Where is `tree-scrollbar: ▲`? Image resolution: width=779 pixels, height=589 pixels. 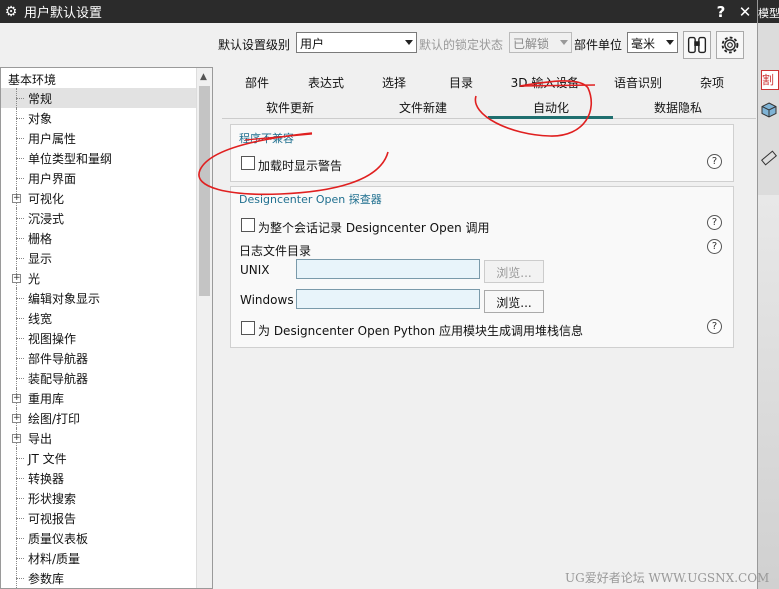 tree-scrollbar: ▲ is located at coordinates (204, 328).